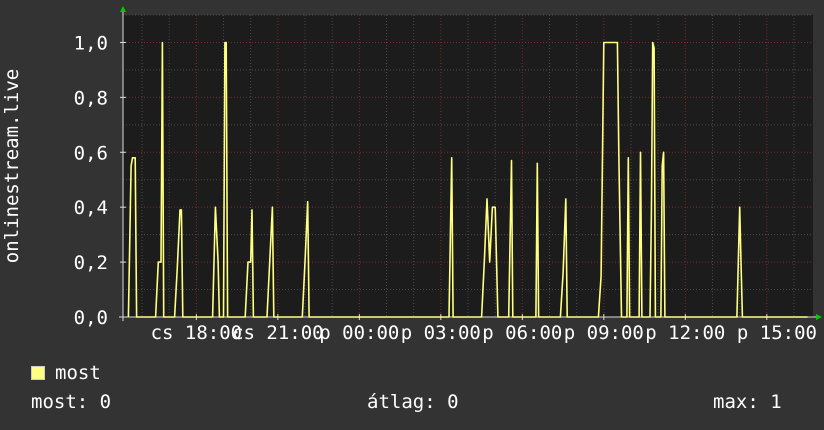  Describe the element at coordinates (91, 153) in the screenshot. I see `y-tick-label: 0,6` at that location.